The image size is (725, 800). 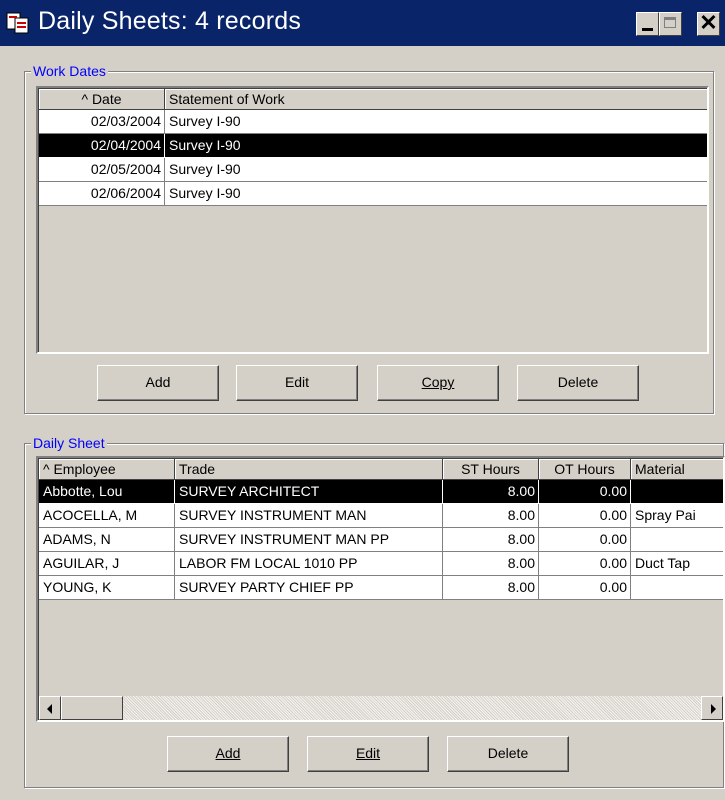 I want to click on arrow-left-icon, so click(x=49, y=709).